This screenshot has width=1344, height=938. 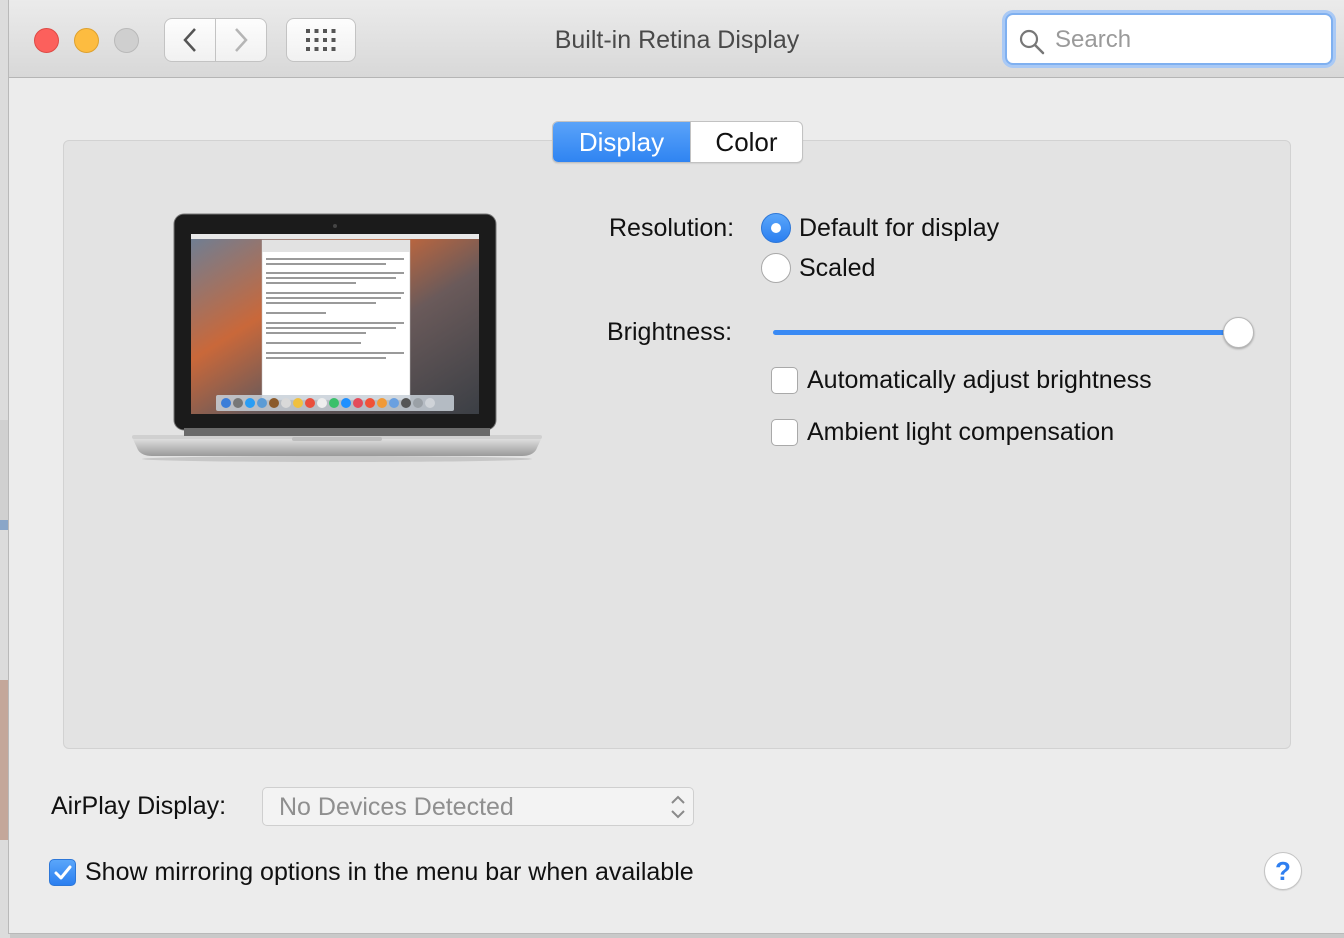 I want to click on zoom-button, so click(x=126, y=40).